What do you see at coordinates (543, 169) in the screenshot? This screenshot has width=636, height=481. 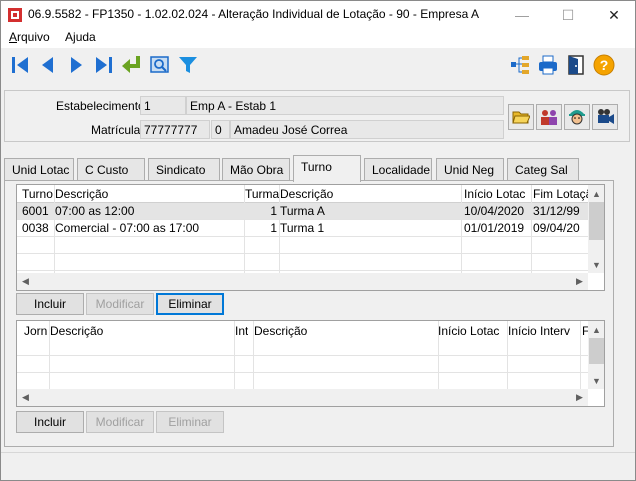 I see `tab-categ-sal: Categ Sal` at bounding box center [543, 169].